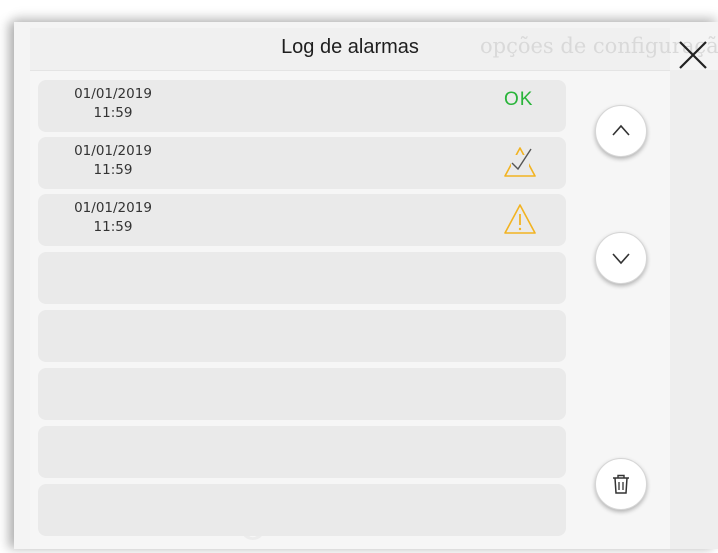 This screenshot has height=553, width=718. I want to click on scroll-up-button, so click(621, 131).